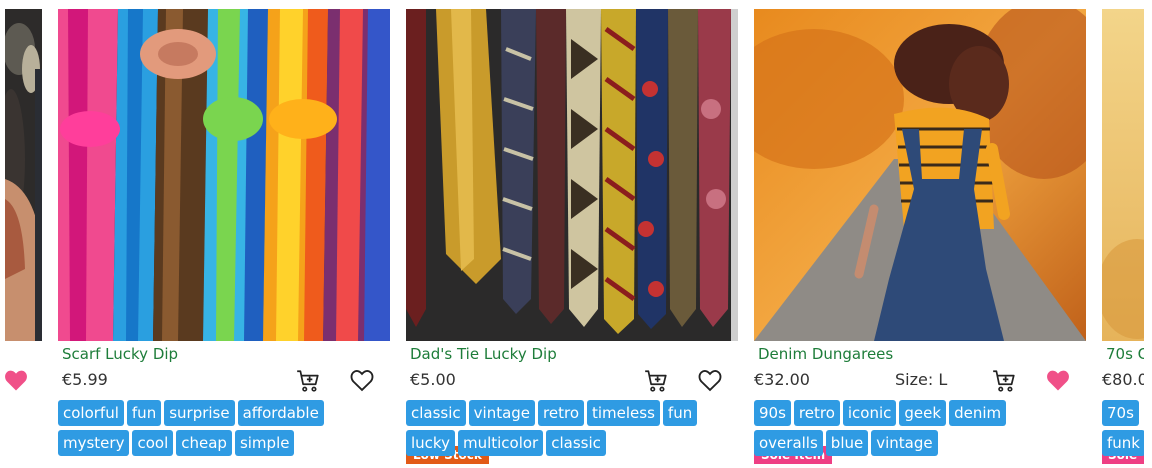 The height and width of the screenshot is (468, 1152). What do you see at coordinates (199, 413) in the screenshot?
I see `tag-chip: surprise` at bounding box center [199, 413].